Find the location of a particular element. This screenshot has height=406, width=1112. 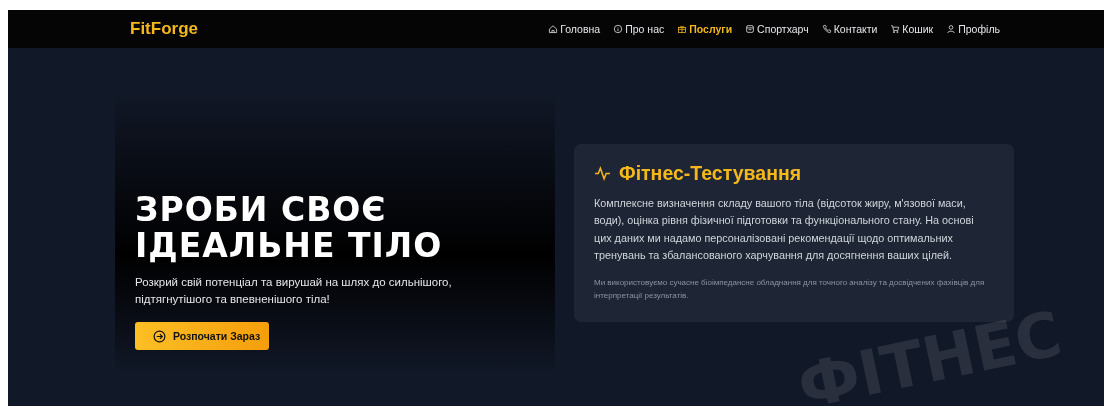

nav-link: Профіль is located at coordinates (973, 29).